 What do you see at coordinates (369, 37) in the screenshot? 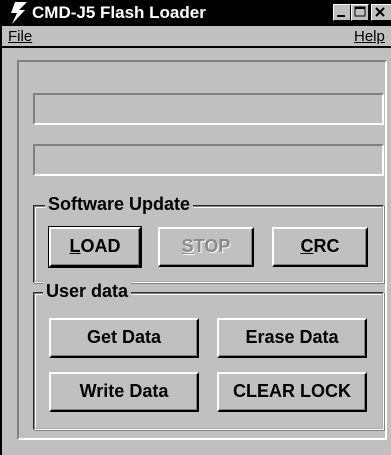
I see `menu-help: Help` at bounding box center [369, 37].